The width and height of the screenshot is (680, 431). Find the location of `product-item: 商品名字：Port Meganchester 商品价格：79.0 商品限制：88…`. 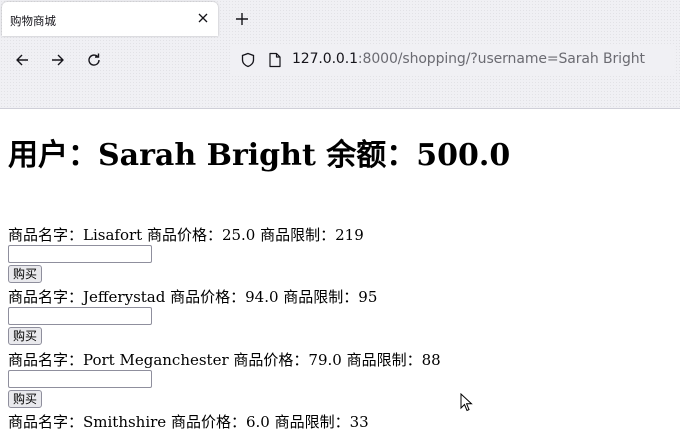

product-item: 商品名字：Port Meganchester 商品价格：79.0 商品限制：88… is located at coordinates (308, 379).